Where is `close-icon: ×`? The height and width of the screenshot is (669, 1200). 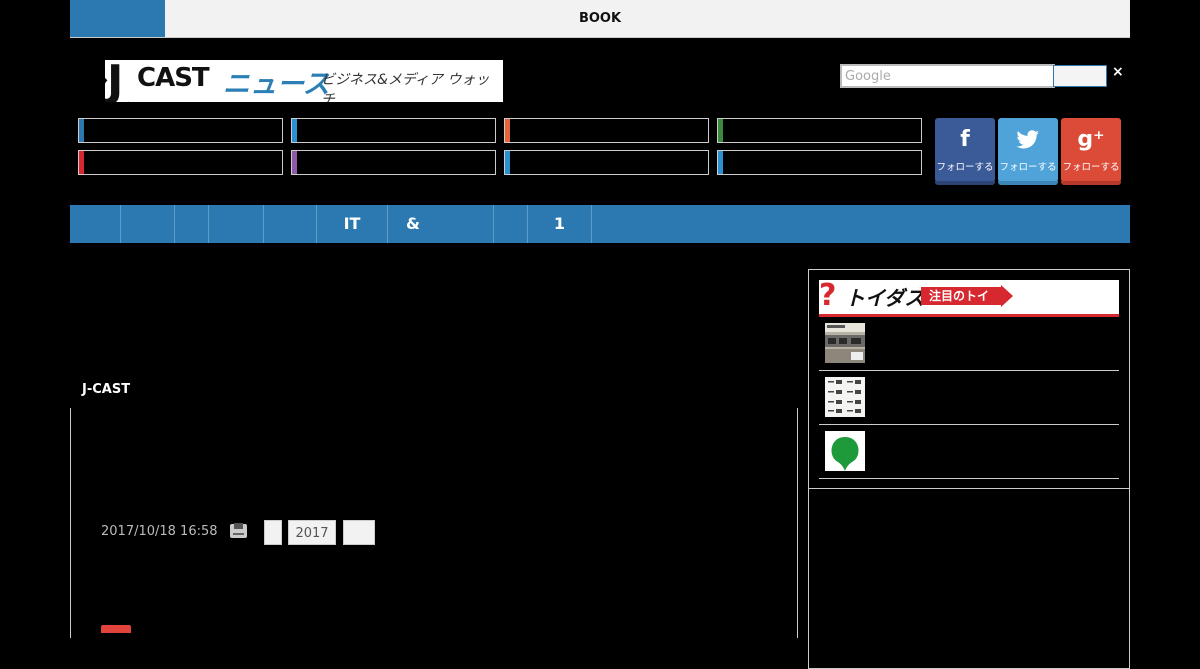 close-icon: × is located at coordinates (1118, 72).